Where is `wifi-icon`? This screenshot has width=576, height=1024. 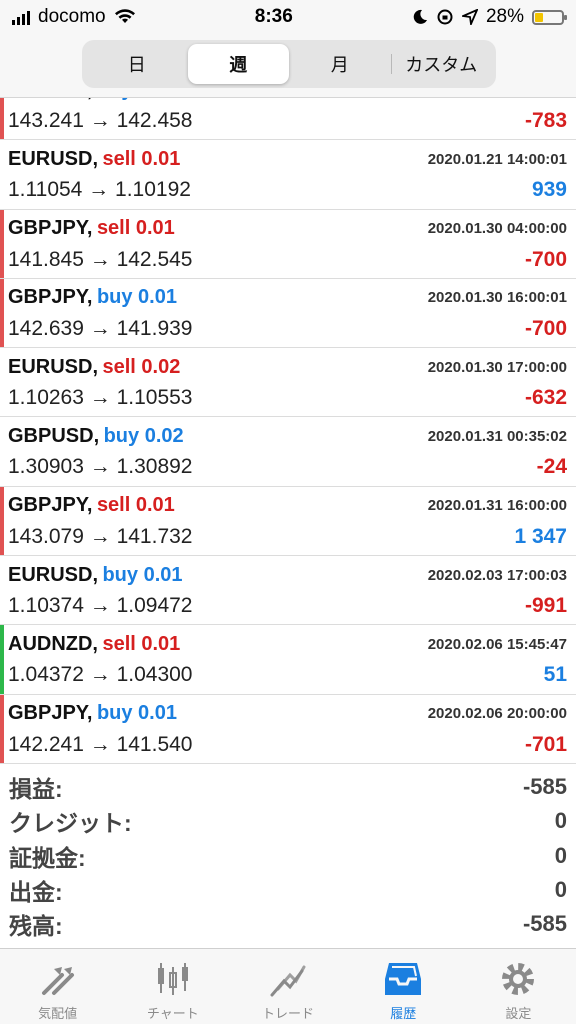 wifi-icon is located at coordinates (124, 16).